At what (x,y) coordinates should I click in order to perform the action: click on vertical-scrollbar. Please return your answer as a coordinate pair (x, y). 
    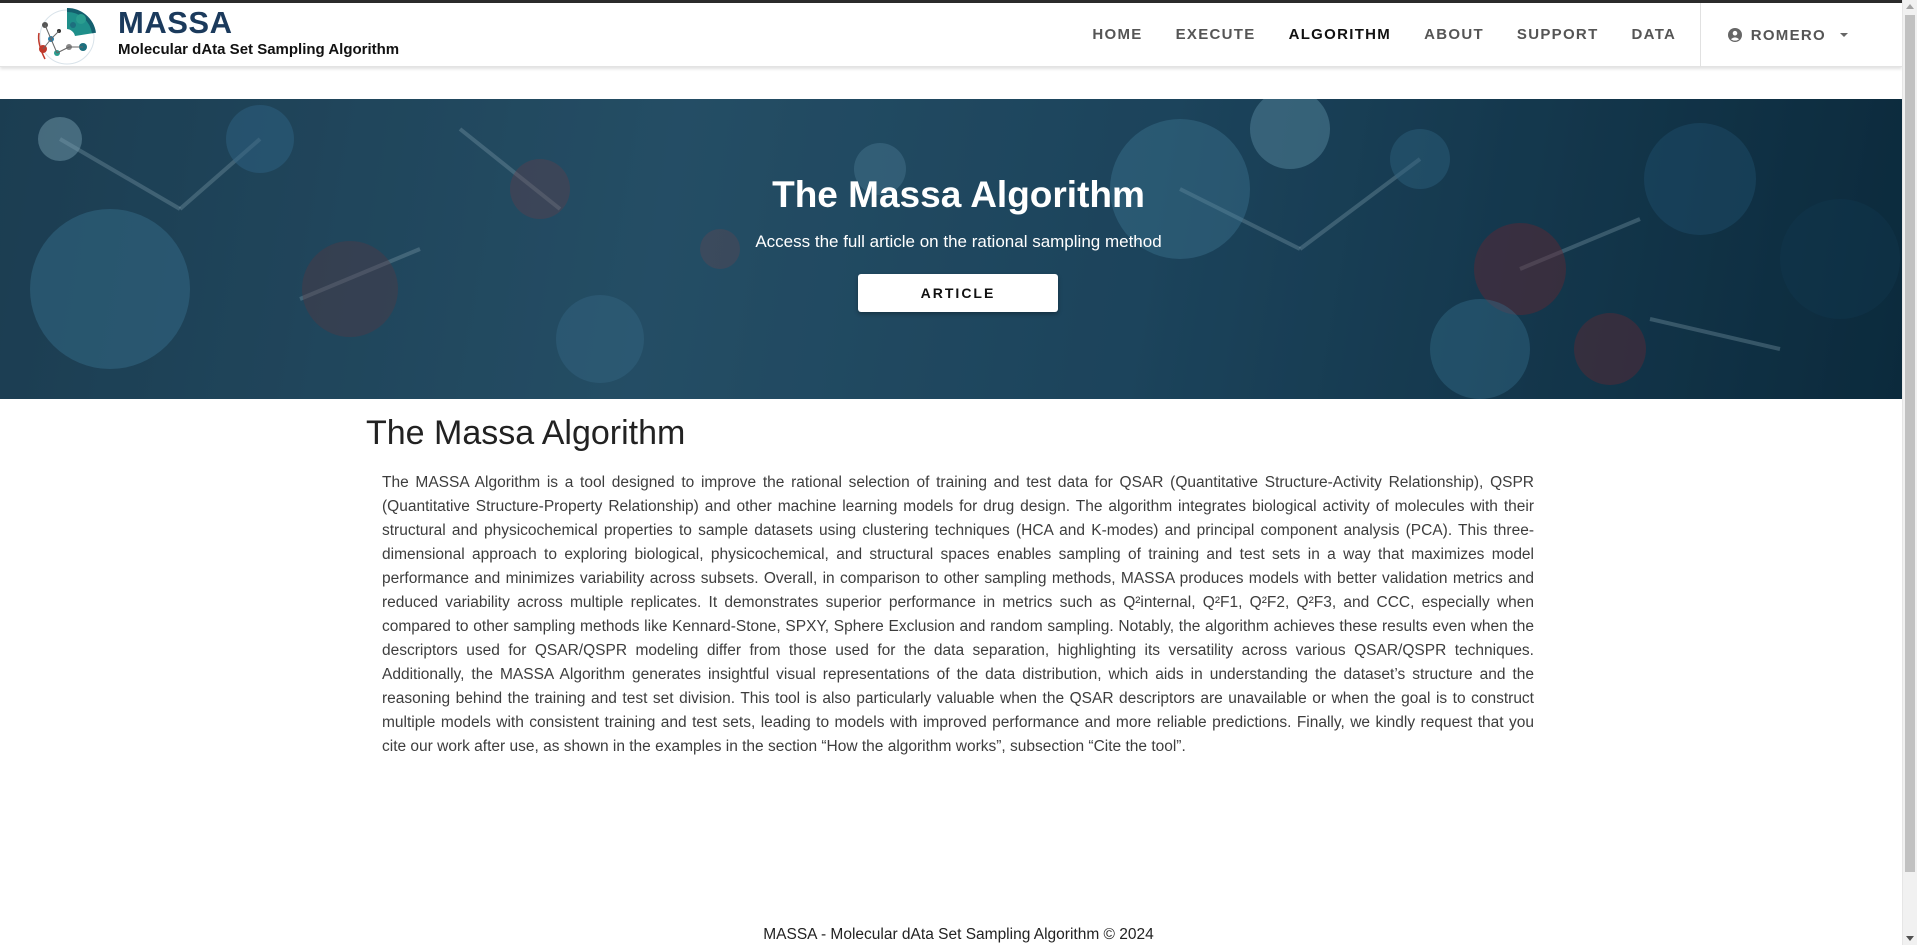
    Looking at the image, I should click on (1909, 472).